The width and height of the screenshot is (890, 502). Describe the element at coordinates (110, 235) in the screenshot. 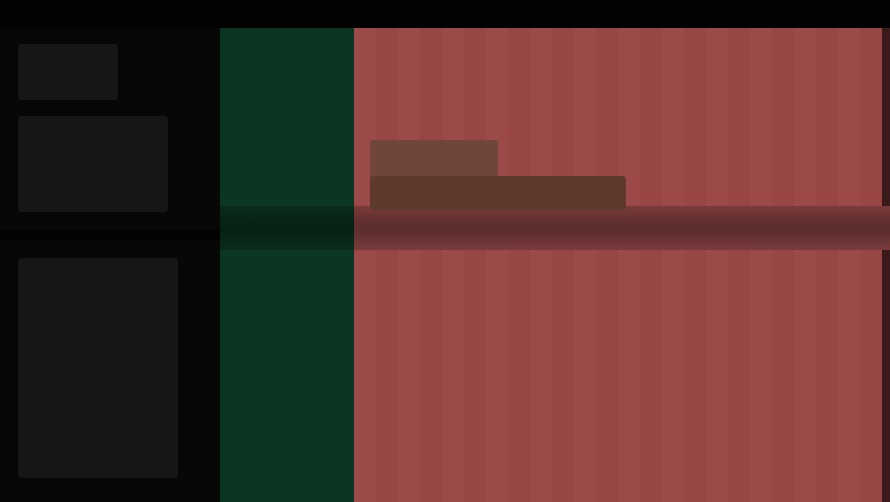

I see `sidebar-divider` at that location.